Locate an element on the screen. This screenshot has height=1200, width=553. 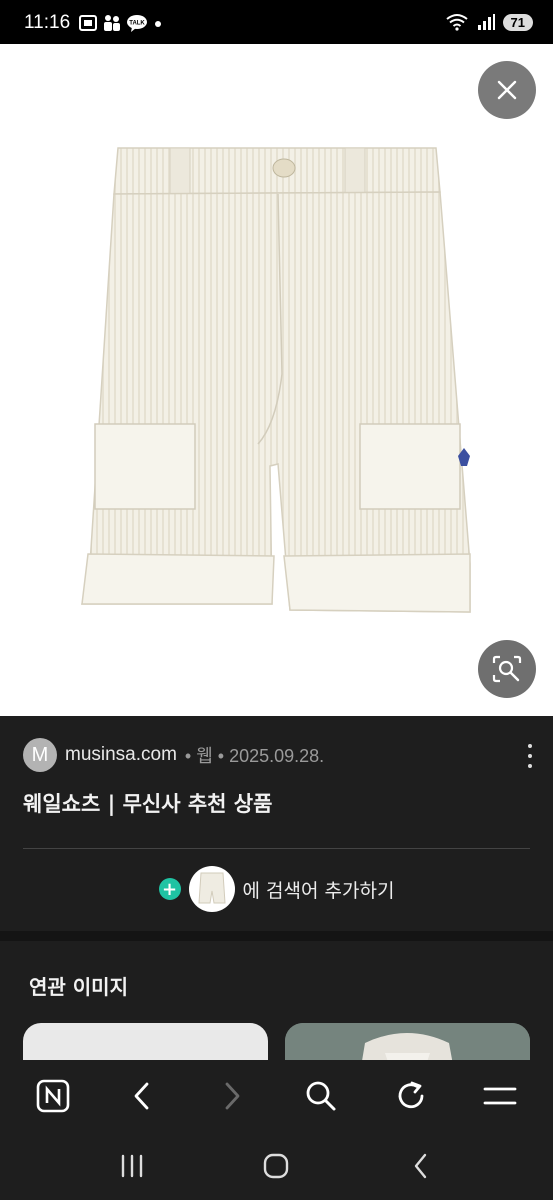
plus-icon: + is located at coordinates (169, 889).